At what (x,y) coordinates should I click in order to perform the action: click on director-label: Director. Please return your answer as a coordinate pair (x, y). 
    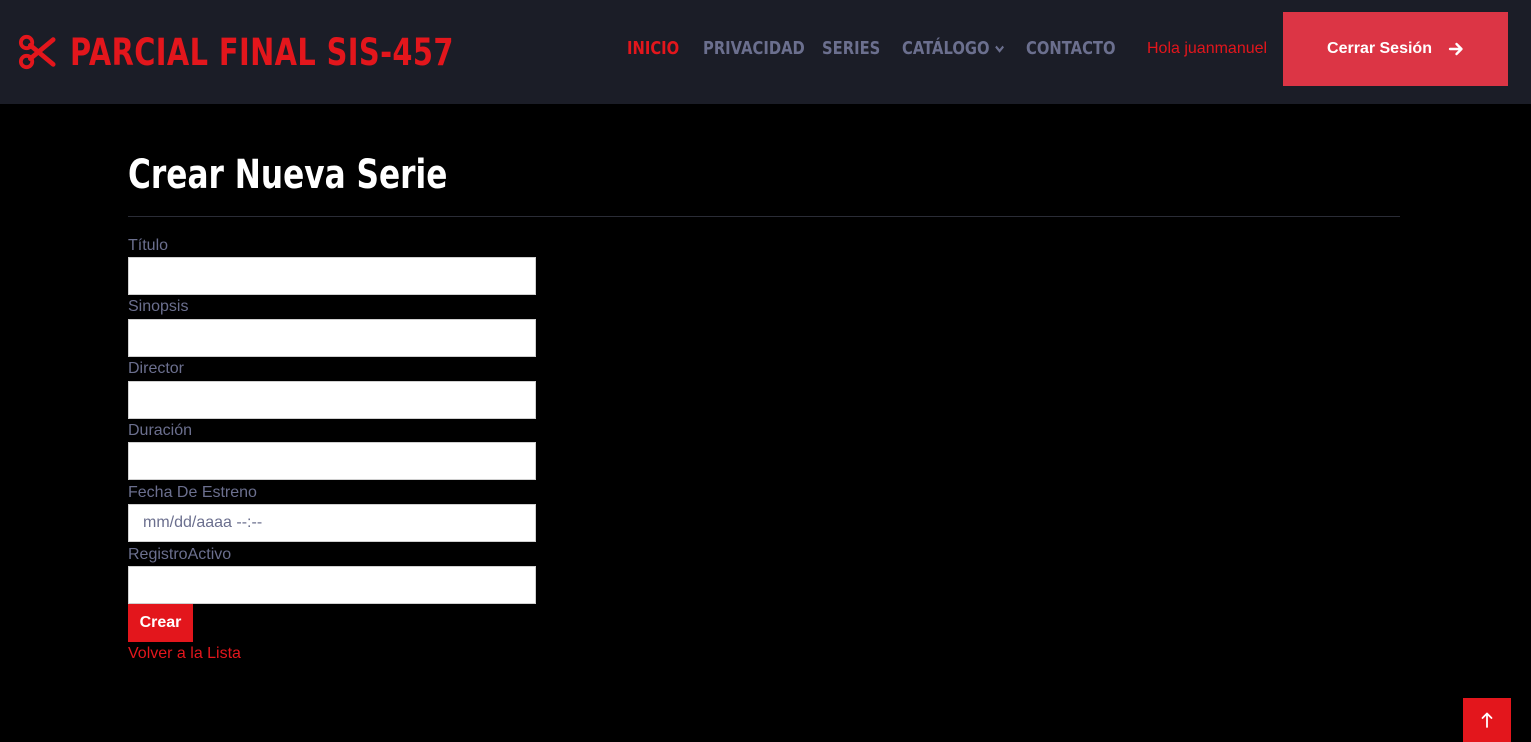
    Looking at the image, I should click on (156, 368).